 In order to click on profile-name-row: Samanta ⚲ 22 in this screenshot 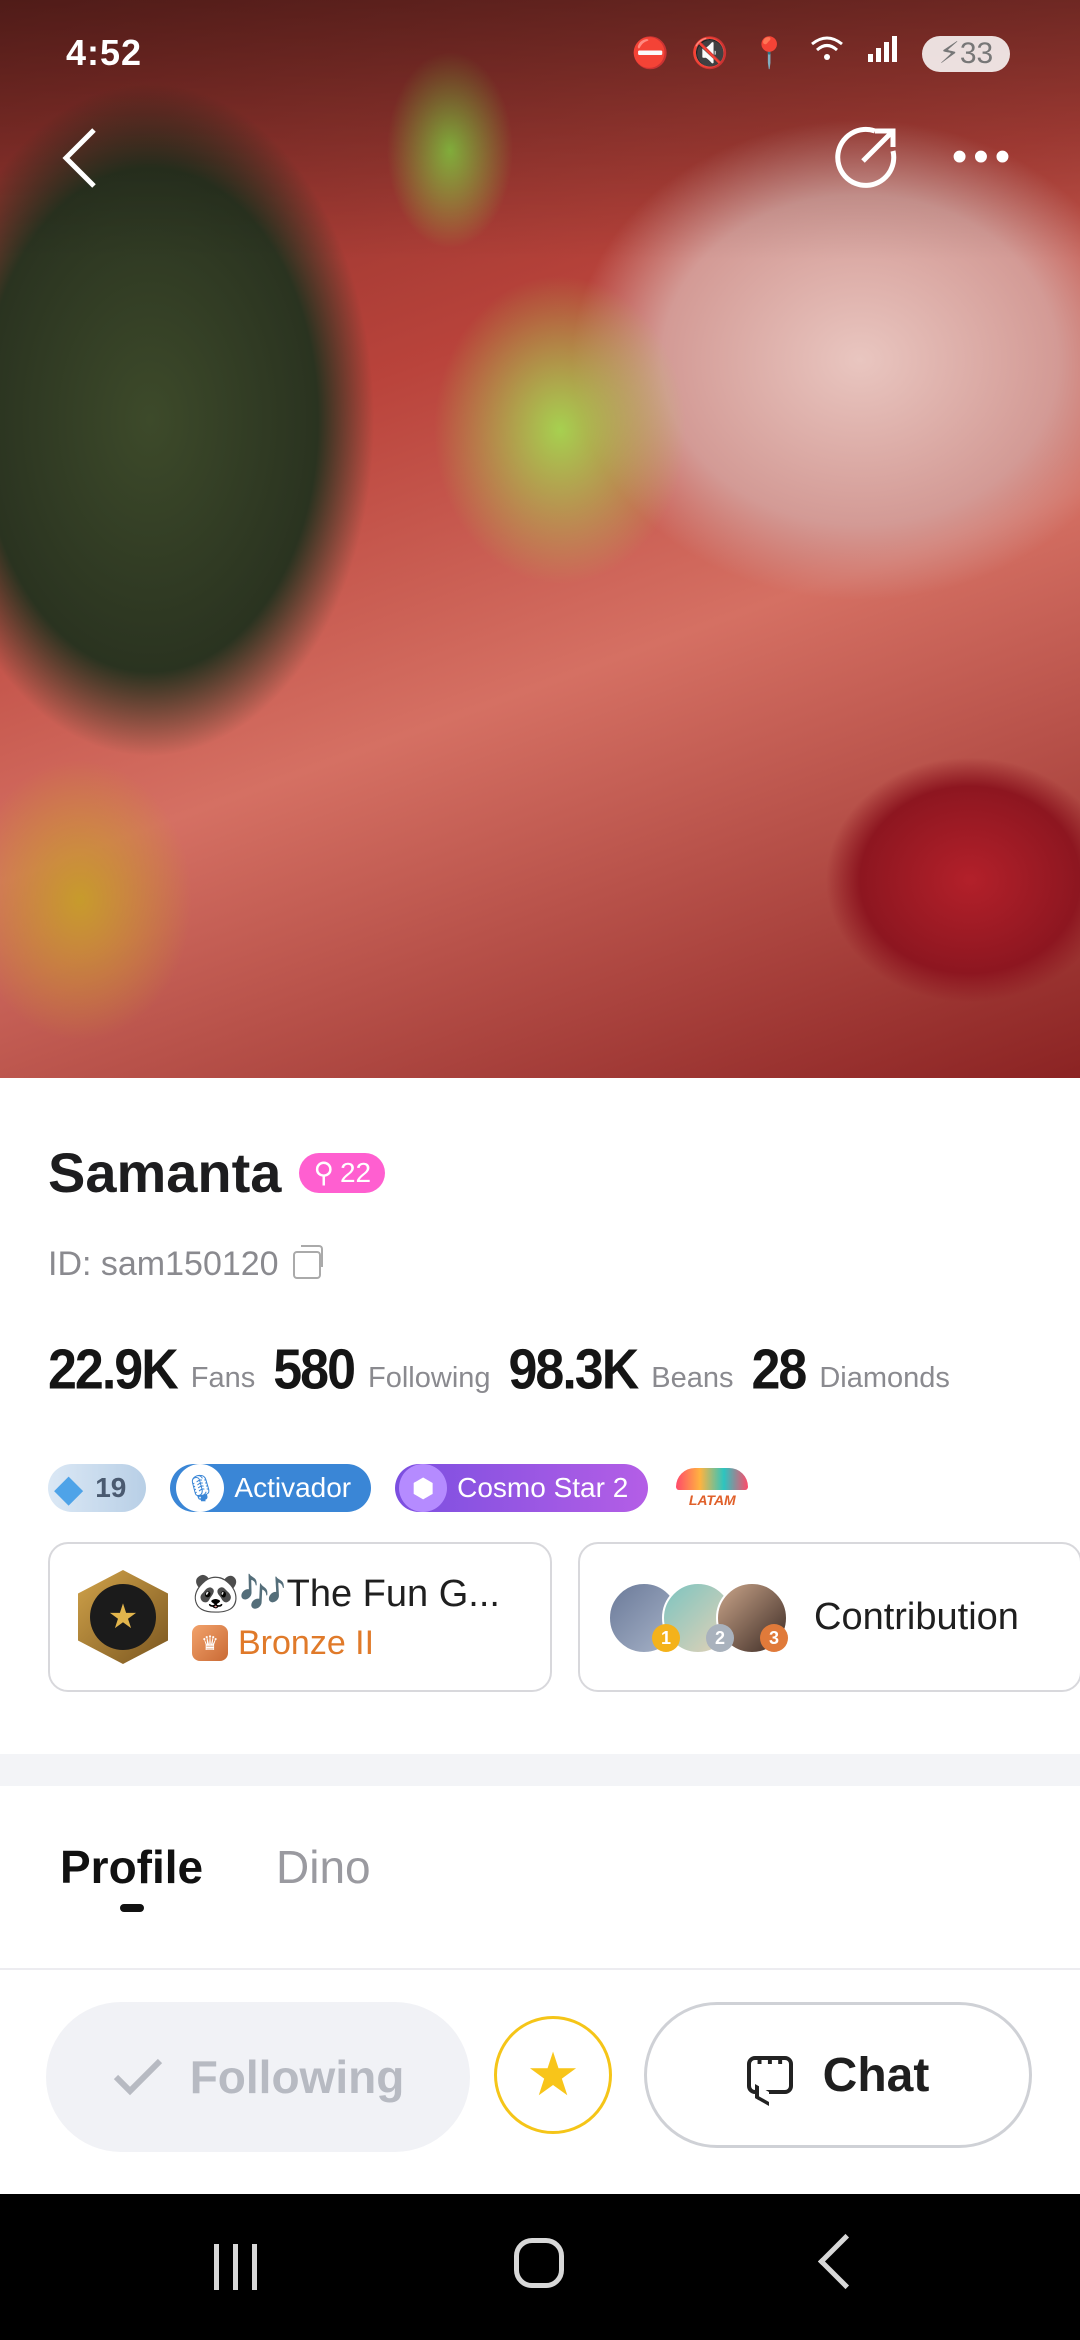, I will do `click(217, 1172)`.